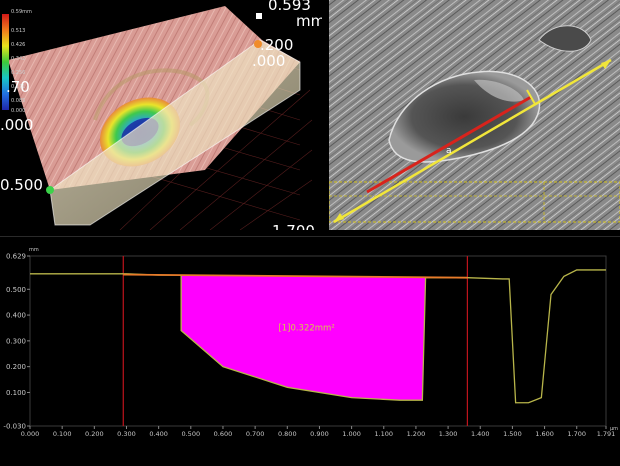 Image resolution: width=620 pixels, height=466 pixels. What do you see at coordinates (576, 434) in the screenshot?
I see `x-tick-label: 1.700` at bounding box center [576, 434].